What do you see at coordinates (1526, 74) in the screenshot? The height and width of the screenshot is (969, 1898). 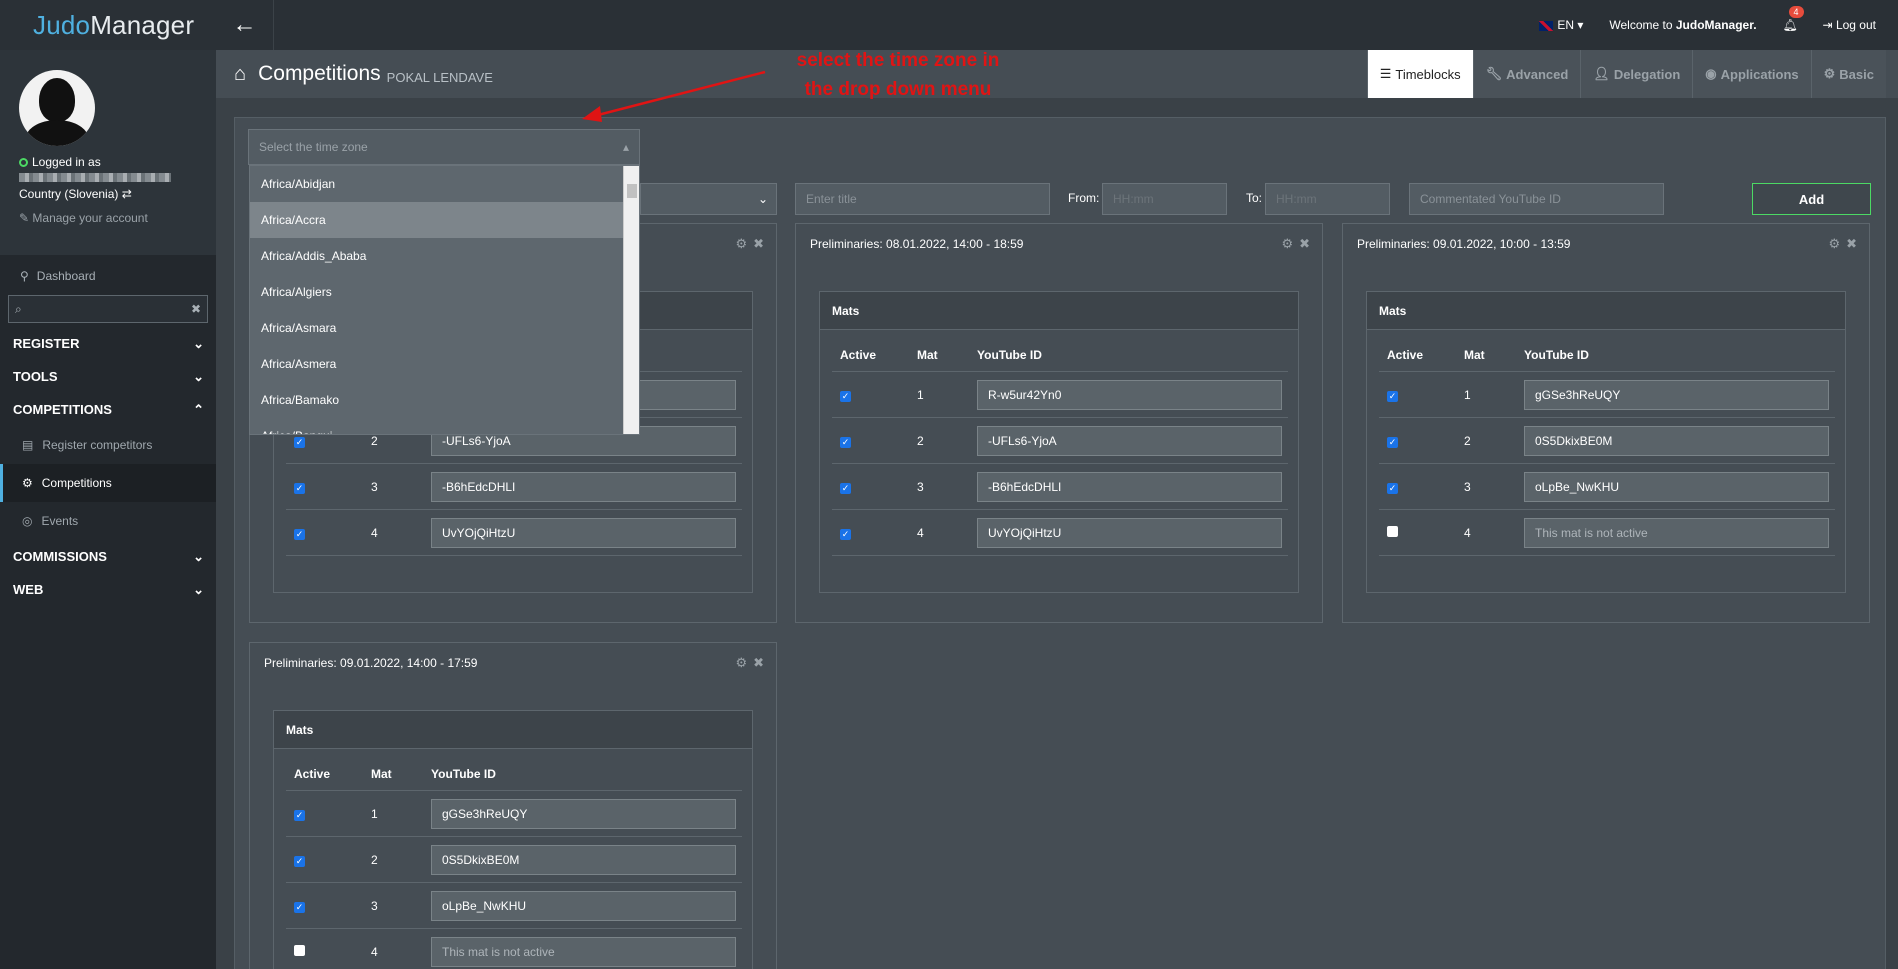 I see `tab-advanced: 🔧︎ Advanced` at bounding box center [1526, 74].